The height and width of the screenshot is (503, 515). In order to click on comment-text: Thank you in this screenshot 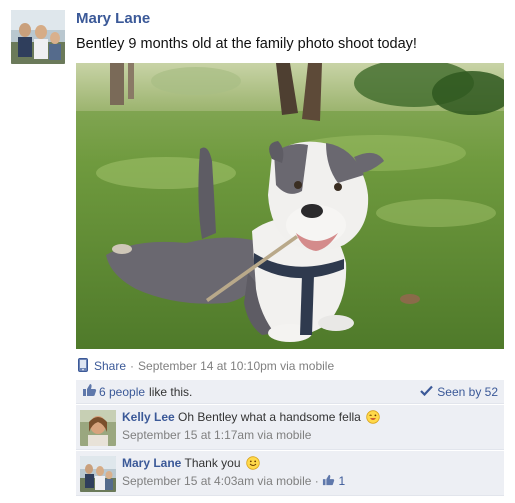, I will do `click(212, 463)`.